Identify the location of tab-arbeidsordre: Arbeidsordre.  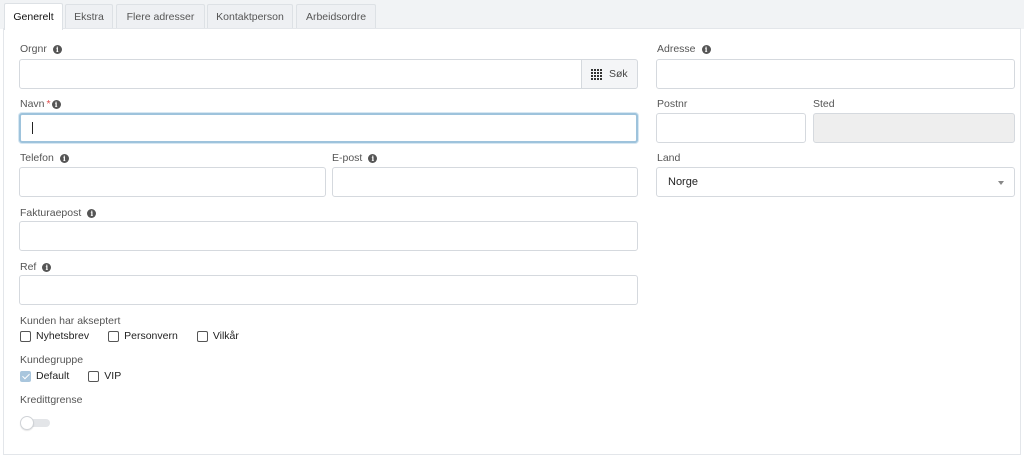
(336, 16).